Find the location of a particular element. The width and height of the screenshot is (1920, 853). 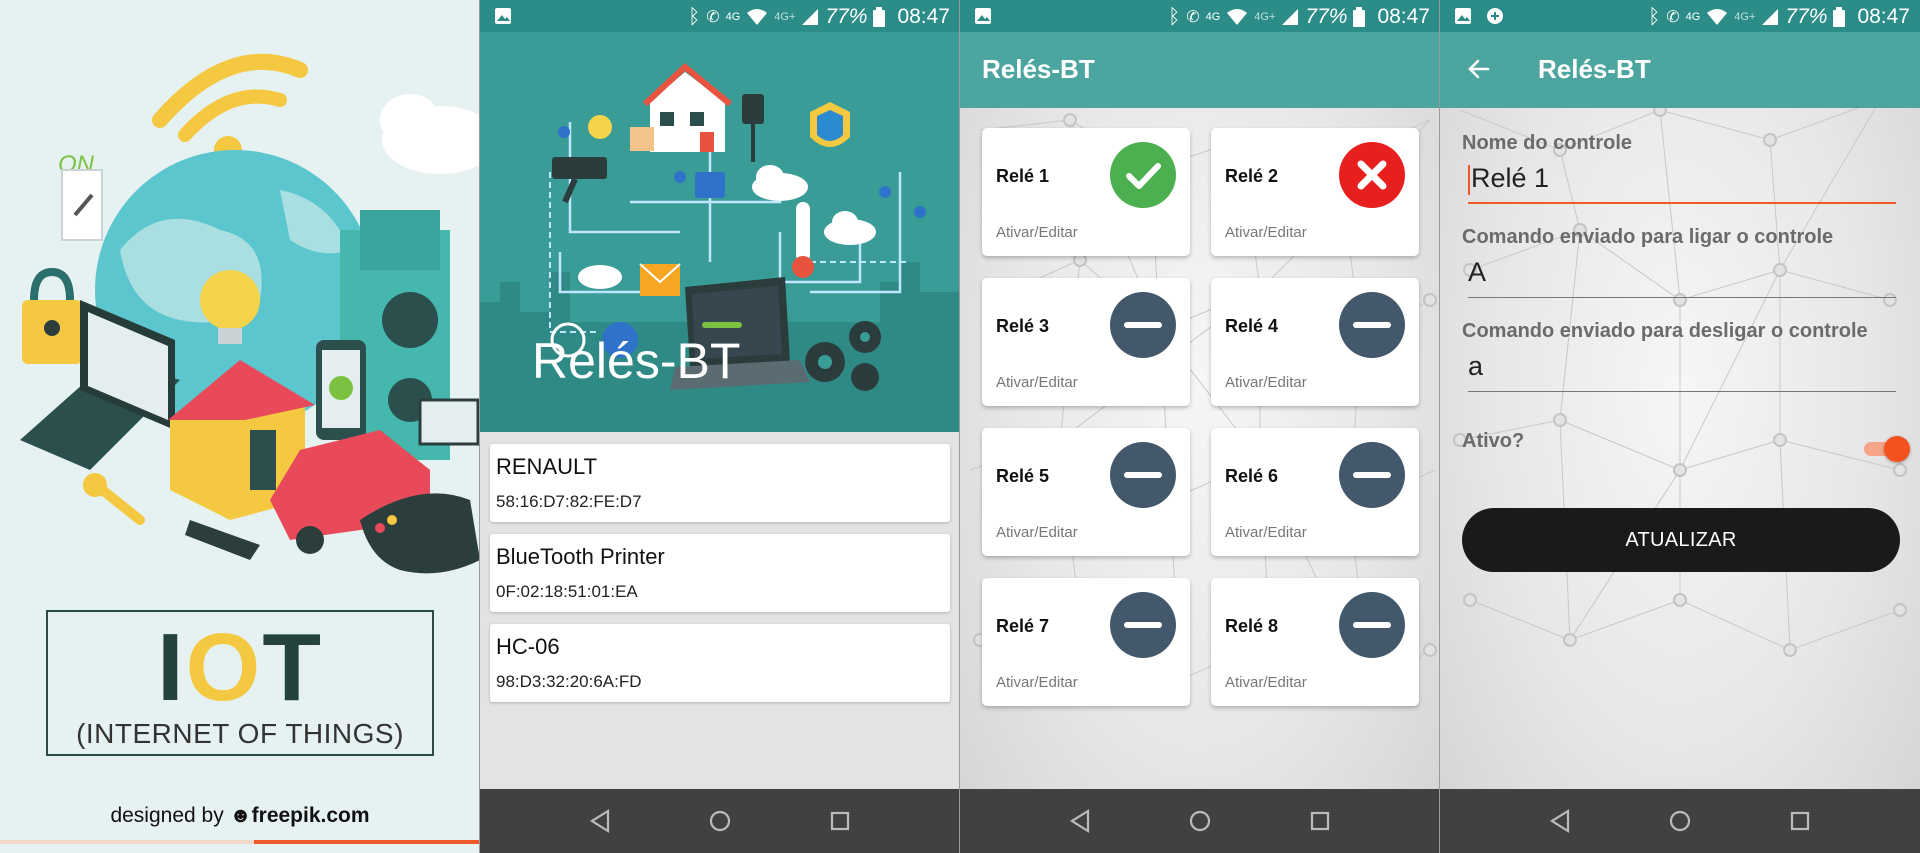

wifi-arc-icon is located at coordinates (230, 108).